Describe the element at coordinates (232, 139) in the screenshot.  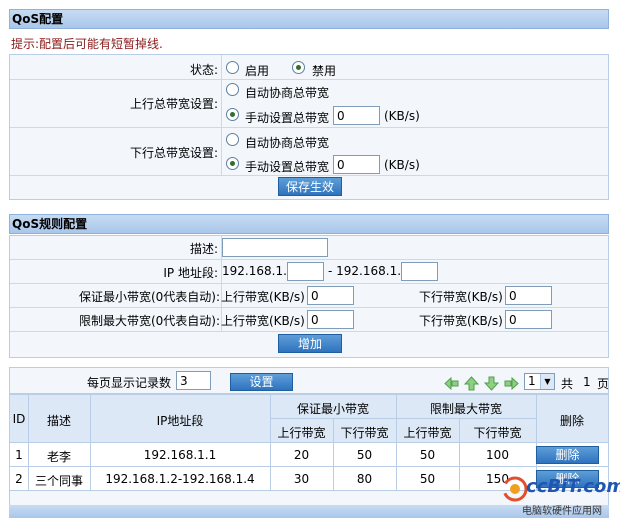
I see `down-auto-radio` at that location.